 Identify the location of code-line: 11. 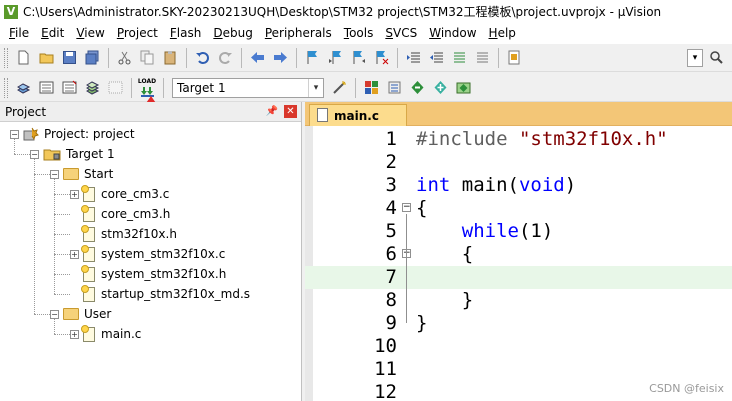
(518, 369).